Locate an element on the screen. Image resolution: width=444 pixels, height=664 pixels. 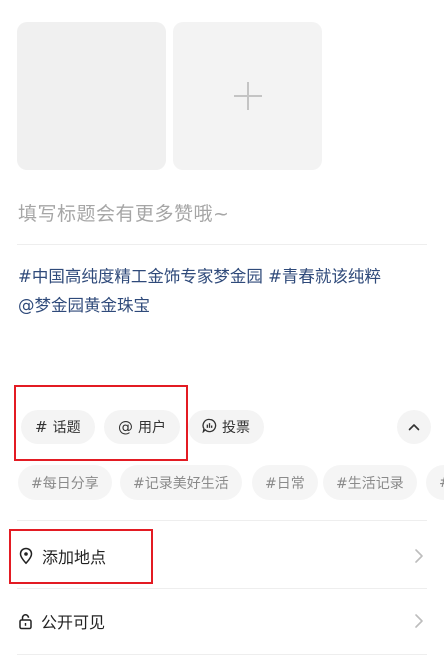
add-media-button is located at coordinates (247, 96).